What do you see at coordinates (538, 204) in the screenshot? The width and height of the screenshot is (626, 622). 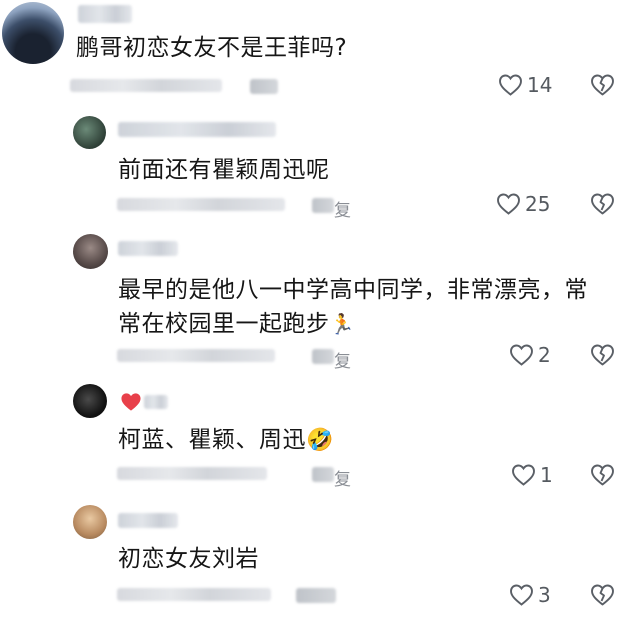 I see `like-count: 25` at bounding box center [538, 204].